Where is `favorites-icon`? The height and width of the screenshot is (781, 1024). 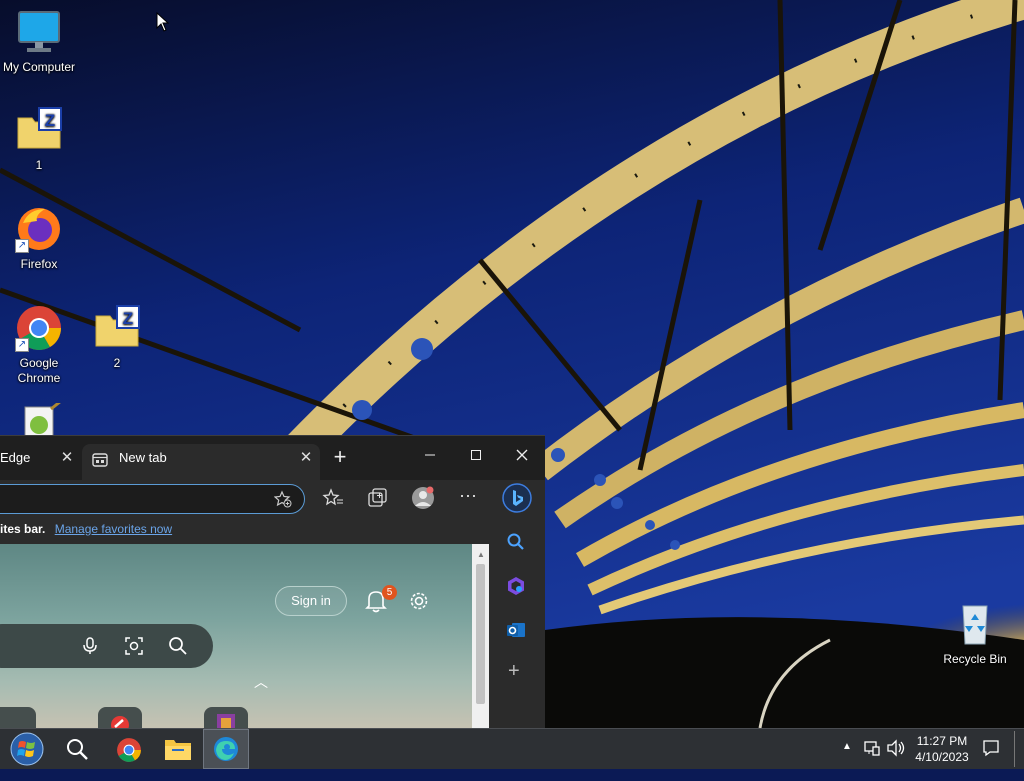
favorites-icon is located at coordinates (334, 498).